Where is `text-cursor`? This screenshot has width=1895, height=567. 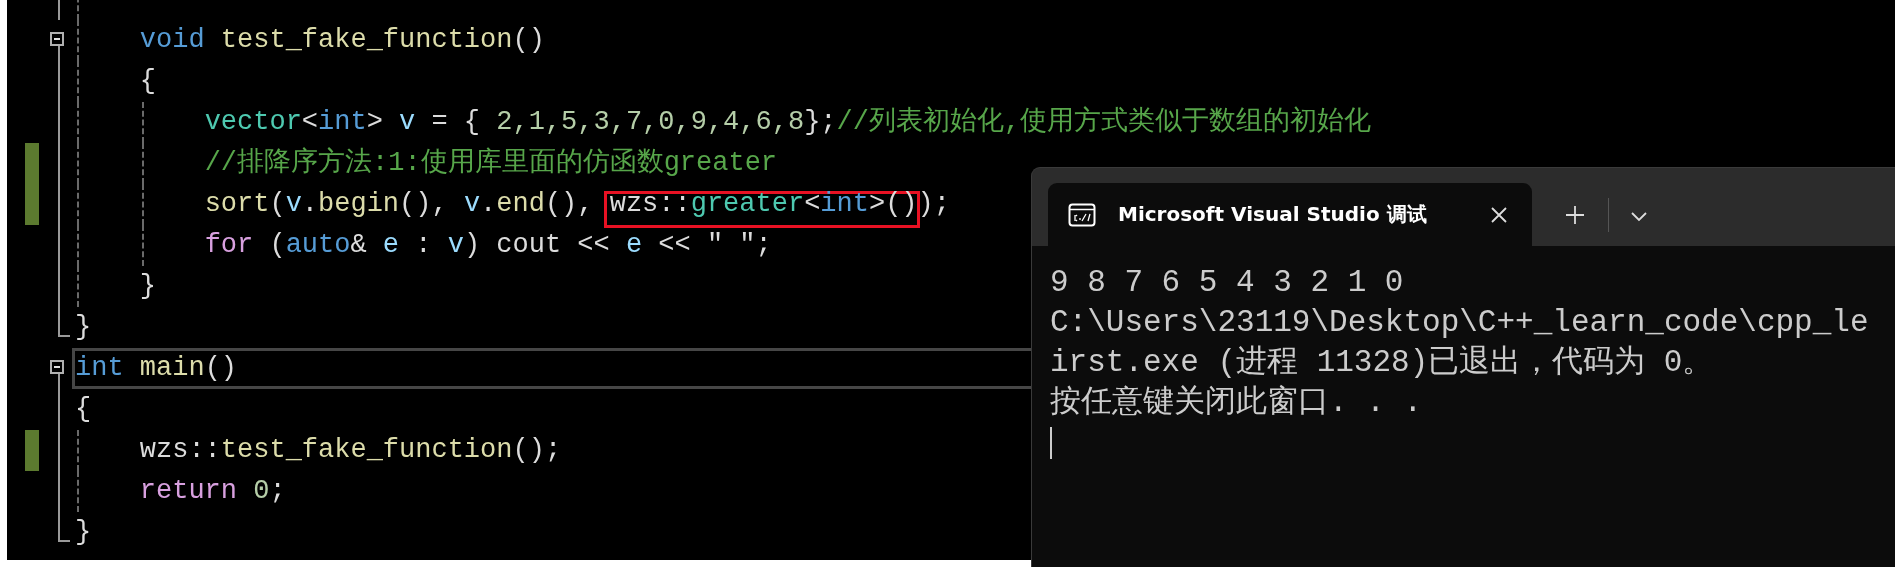 text-cursor is located at coordinates (1051, 443).